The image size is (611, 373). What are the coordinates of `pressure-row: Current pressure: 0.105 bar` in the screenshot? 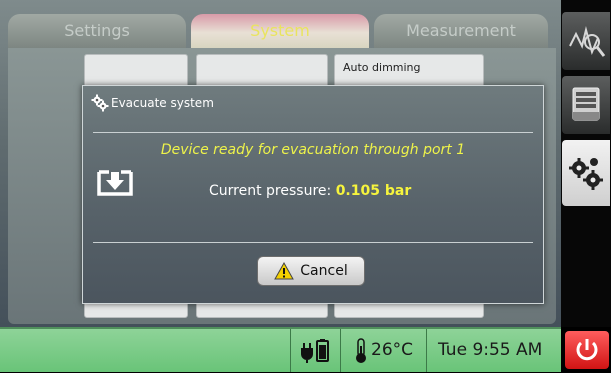 It's located at (310, 191).